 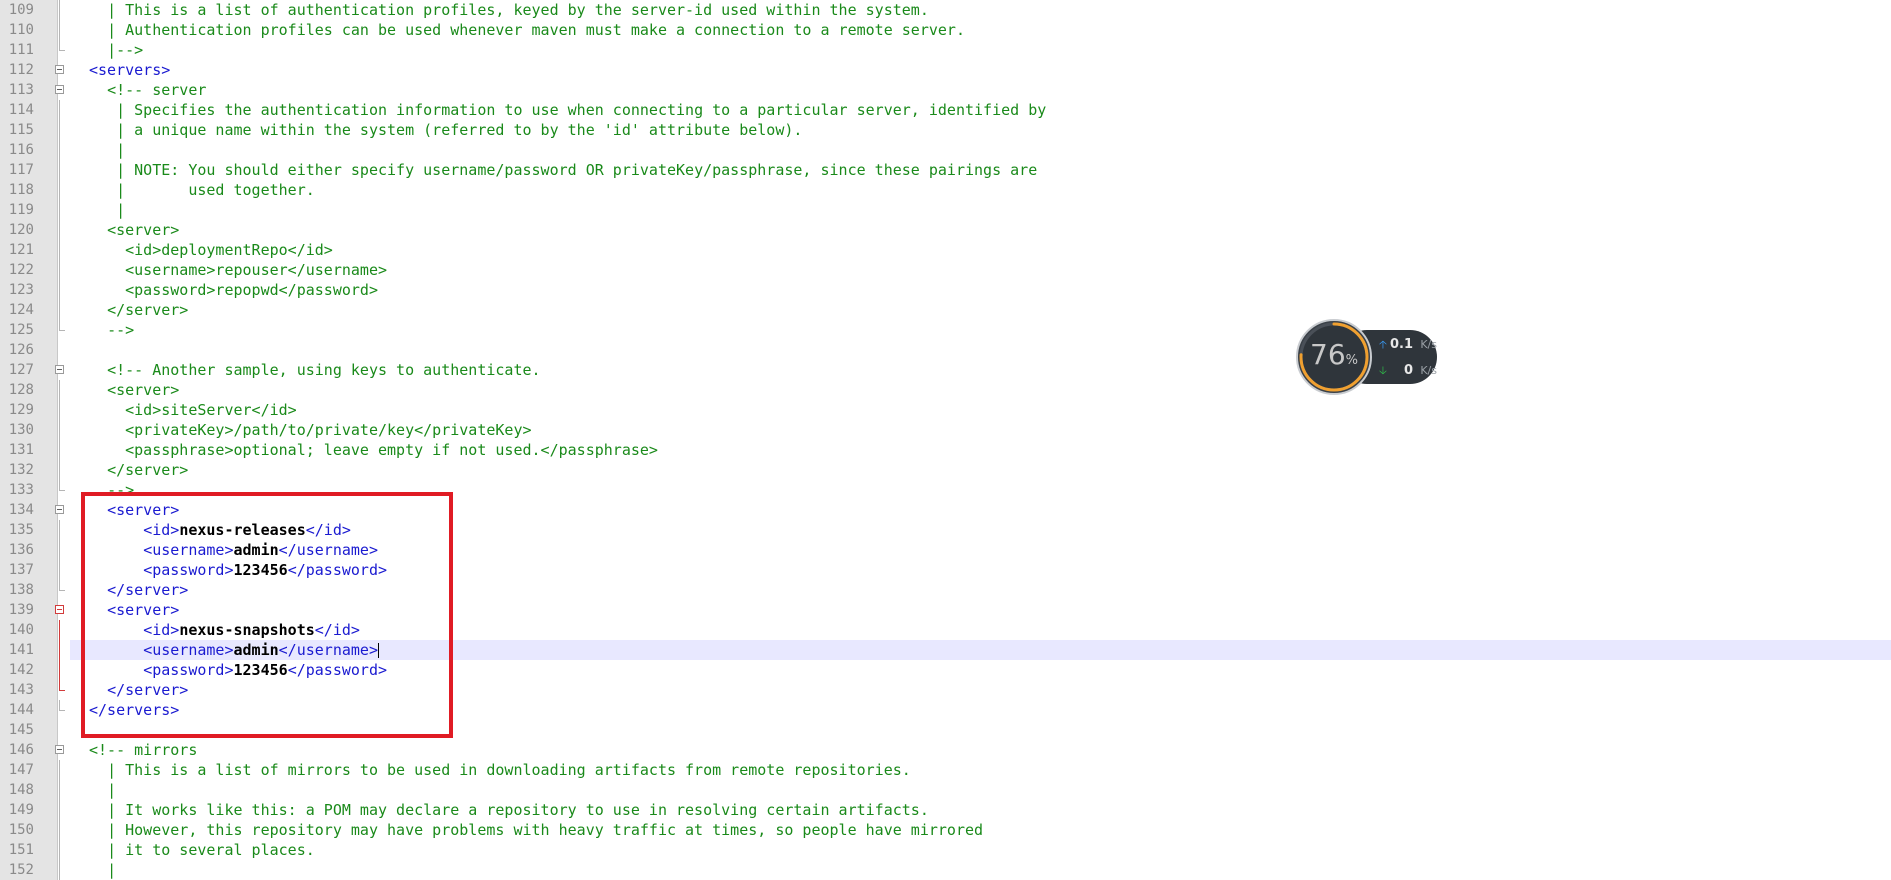 I want to click on code-text: <username>repouser</username>, so click(x=980, y=270).